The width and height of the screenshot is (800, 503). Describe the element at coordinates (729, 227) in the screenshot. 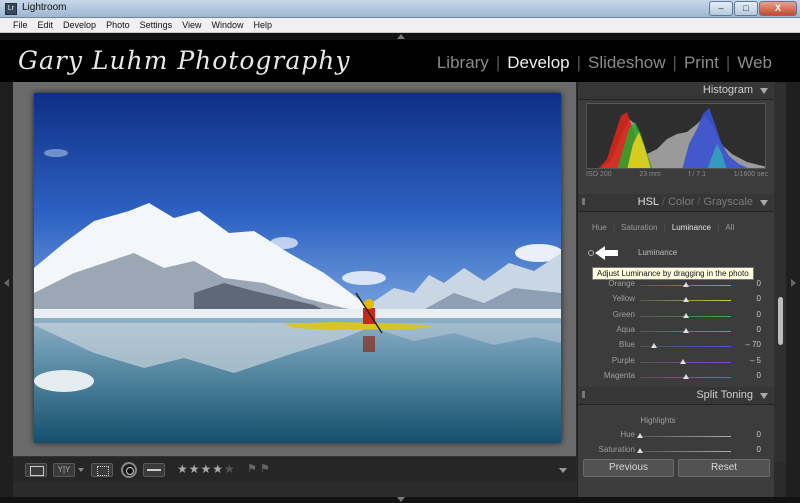

I see `tab-all: All` at that location.